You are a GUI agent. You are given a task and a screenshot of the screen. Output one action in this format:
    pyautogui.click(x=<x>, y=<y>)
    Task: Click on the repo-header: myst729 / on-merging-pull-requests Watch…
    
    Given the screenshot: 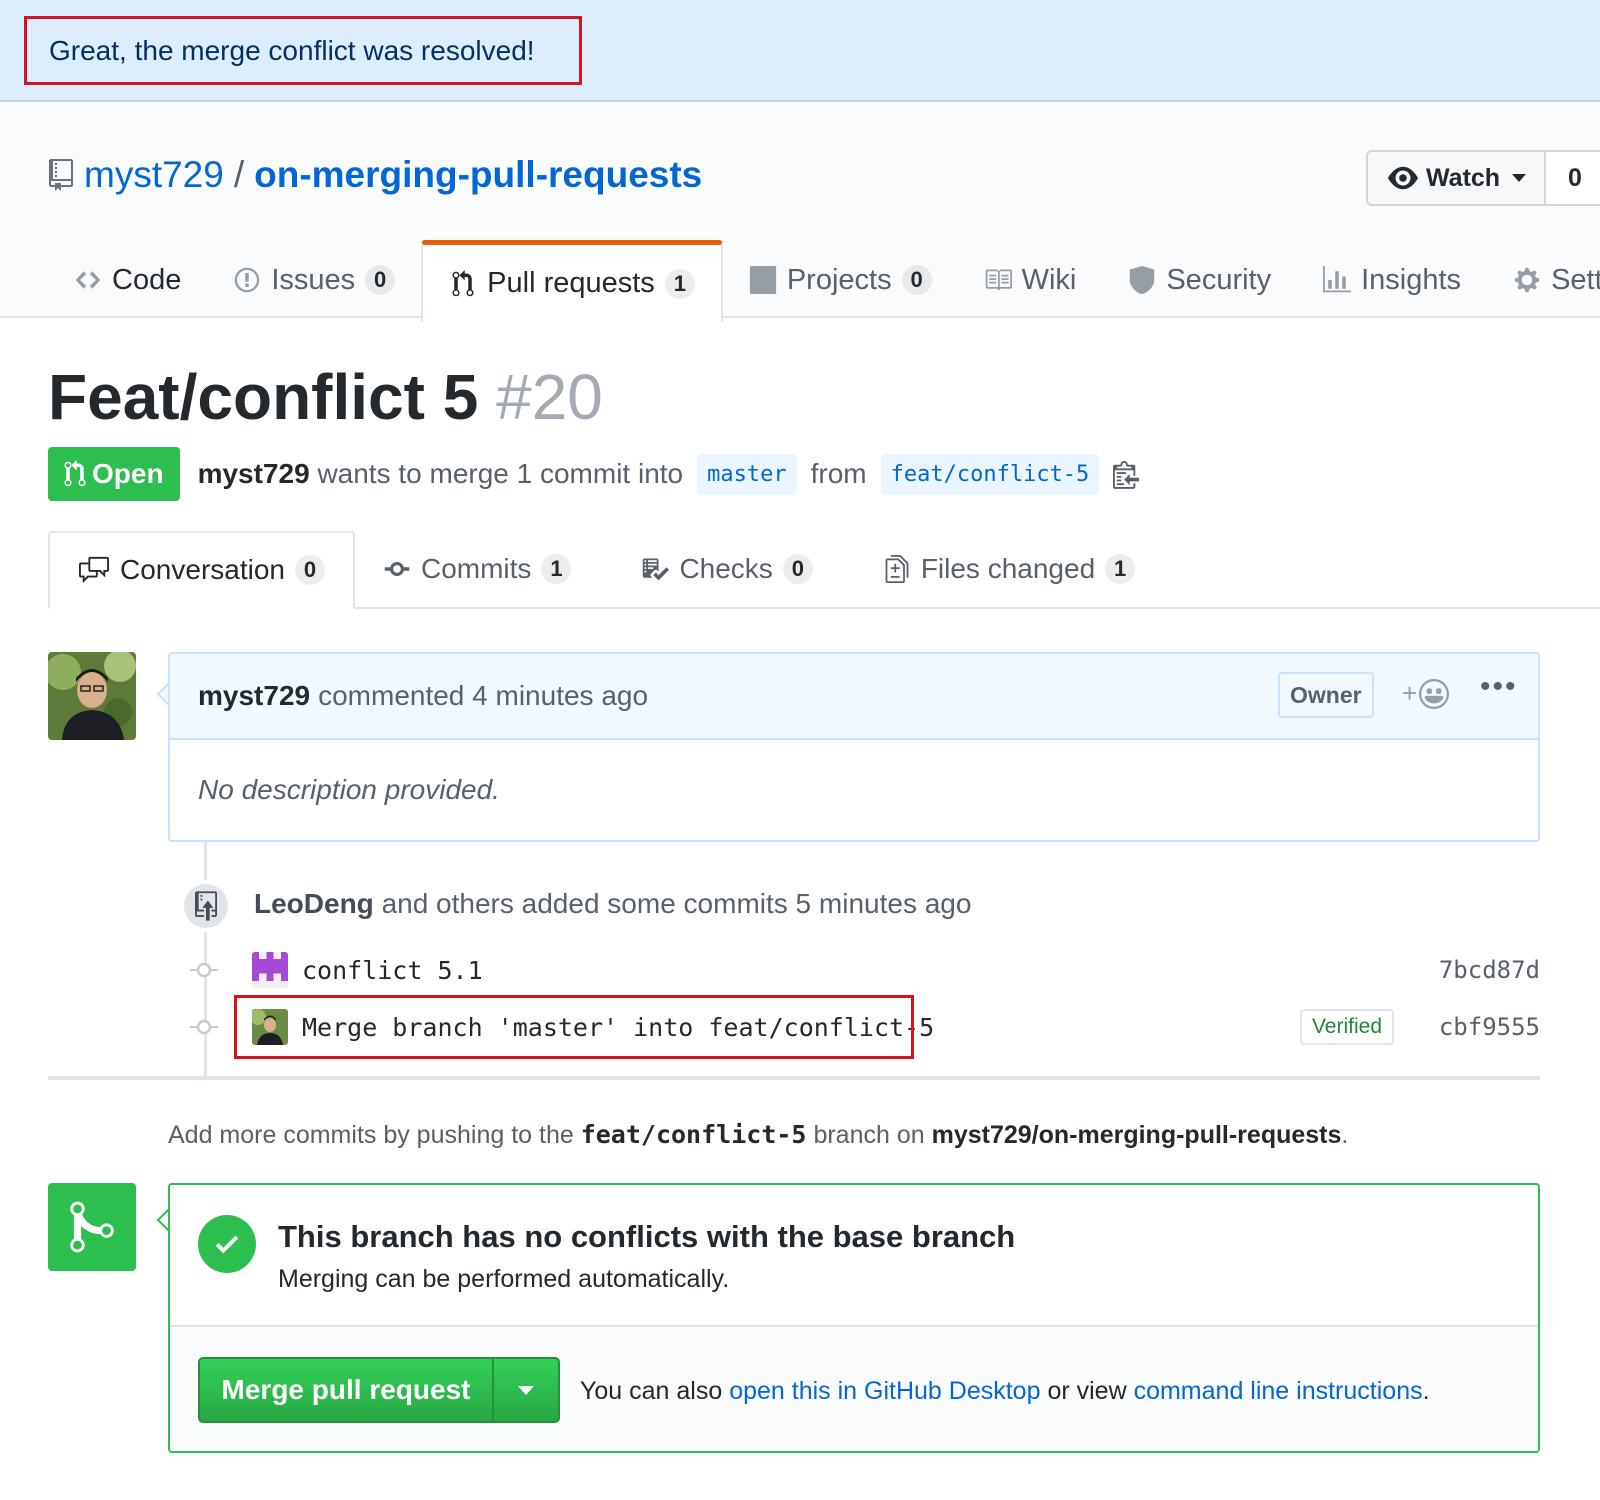 What is the action you would take?
    pyautogui.click(x=800, y=212)
    